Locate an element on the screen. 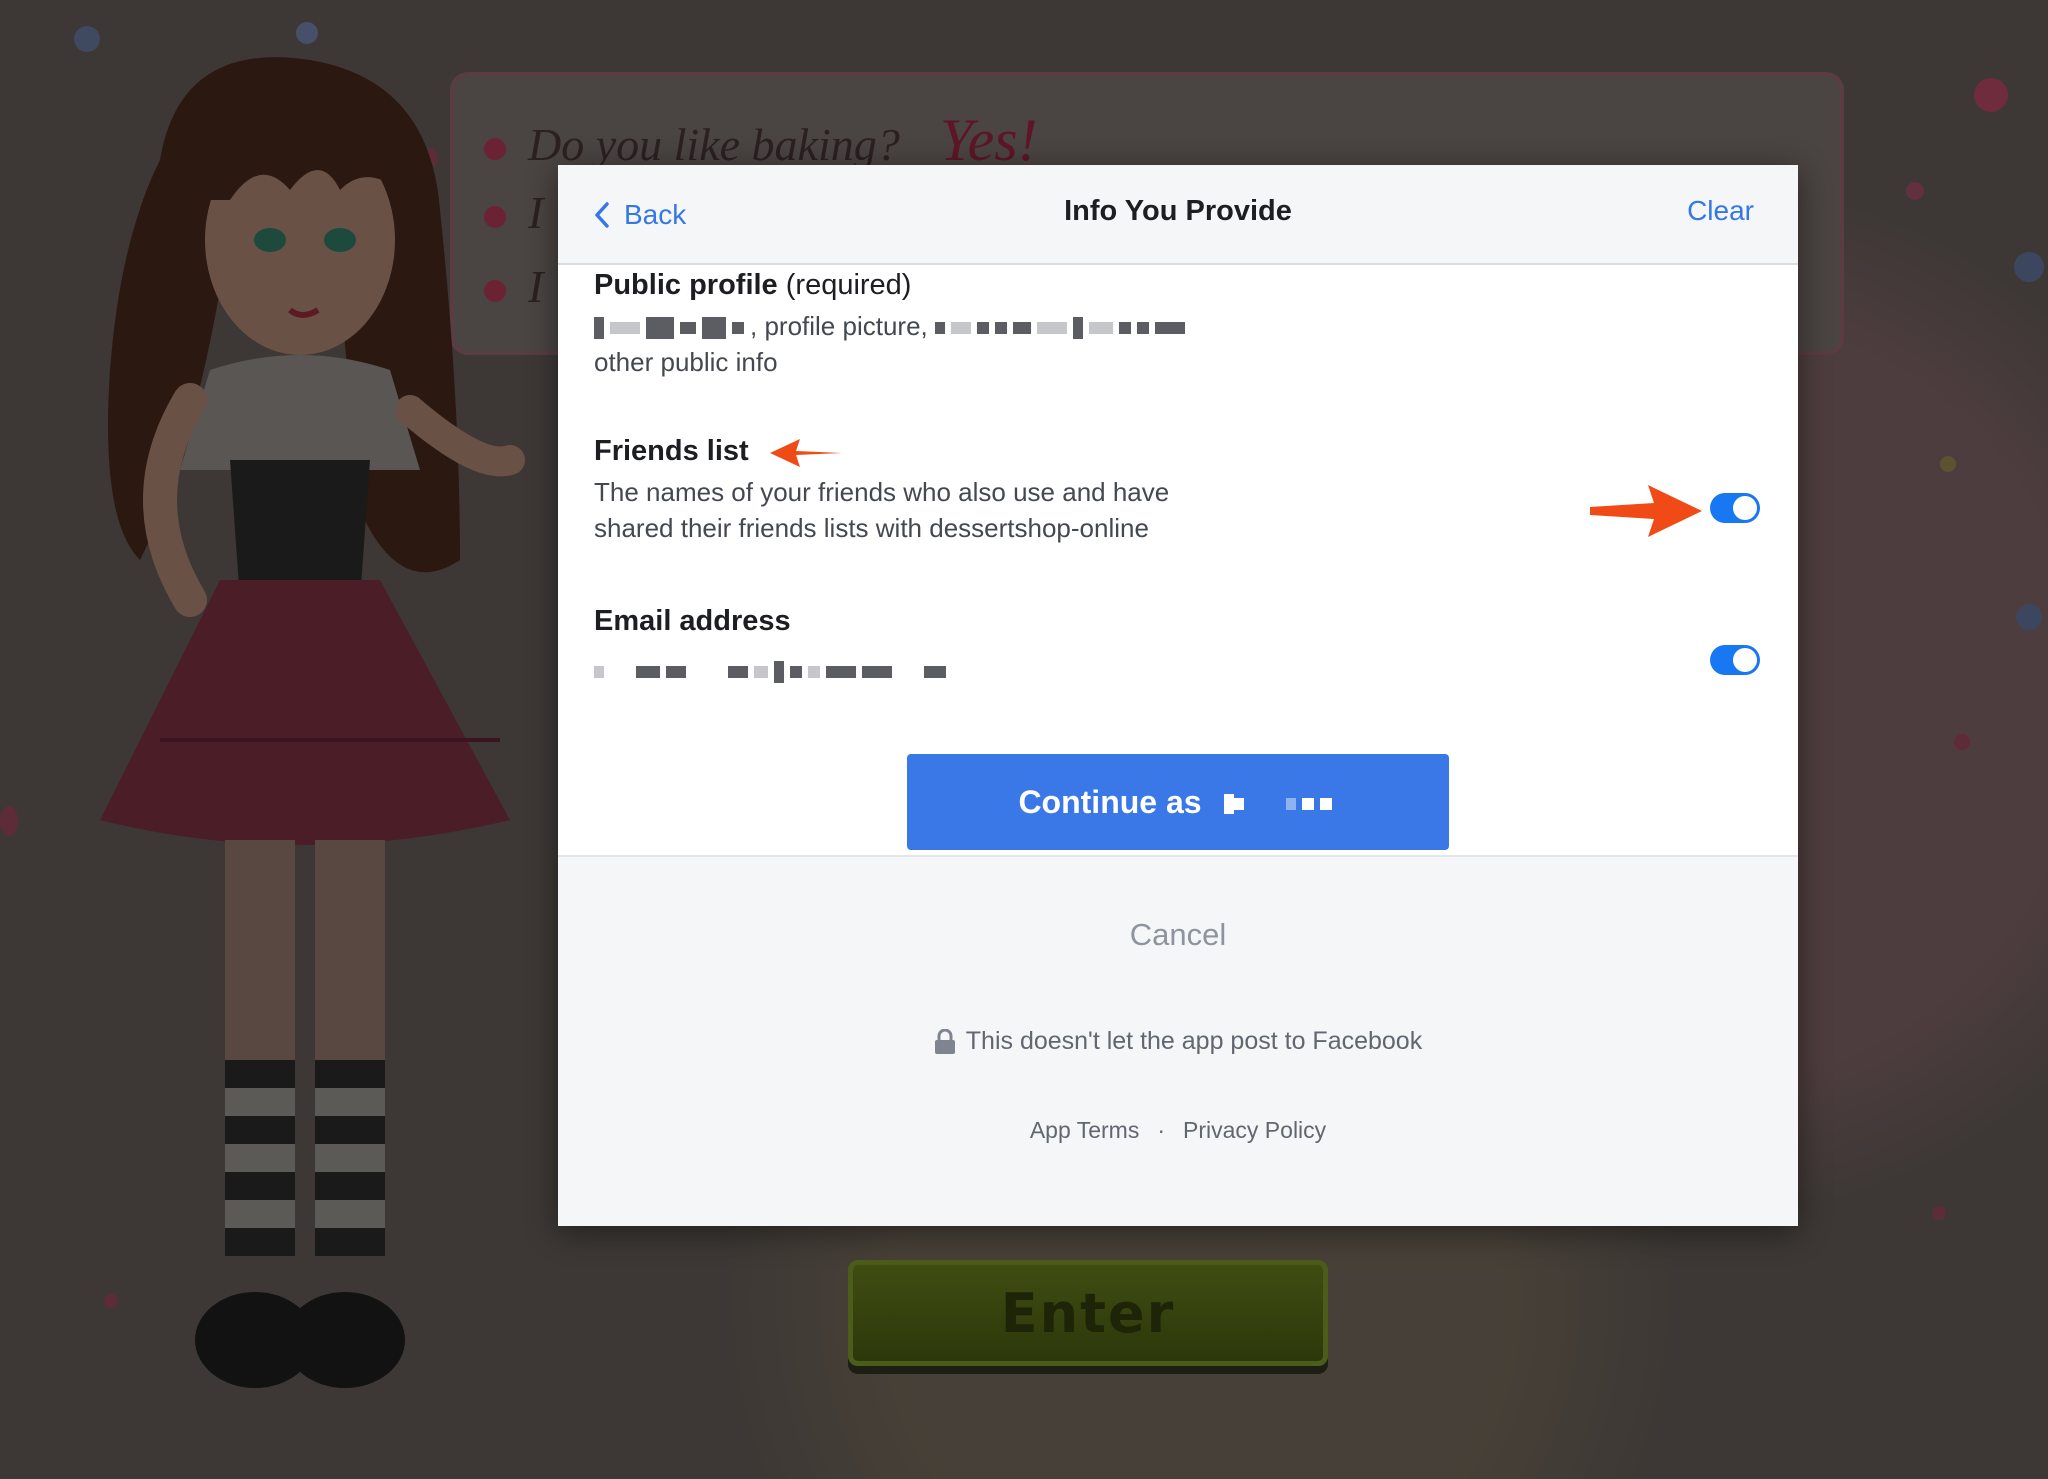 This screenshot has height=1479, width=2048. email-toggle is located at coordinates (1735, 660).